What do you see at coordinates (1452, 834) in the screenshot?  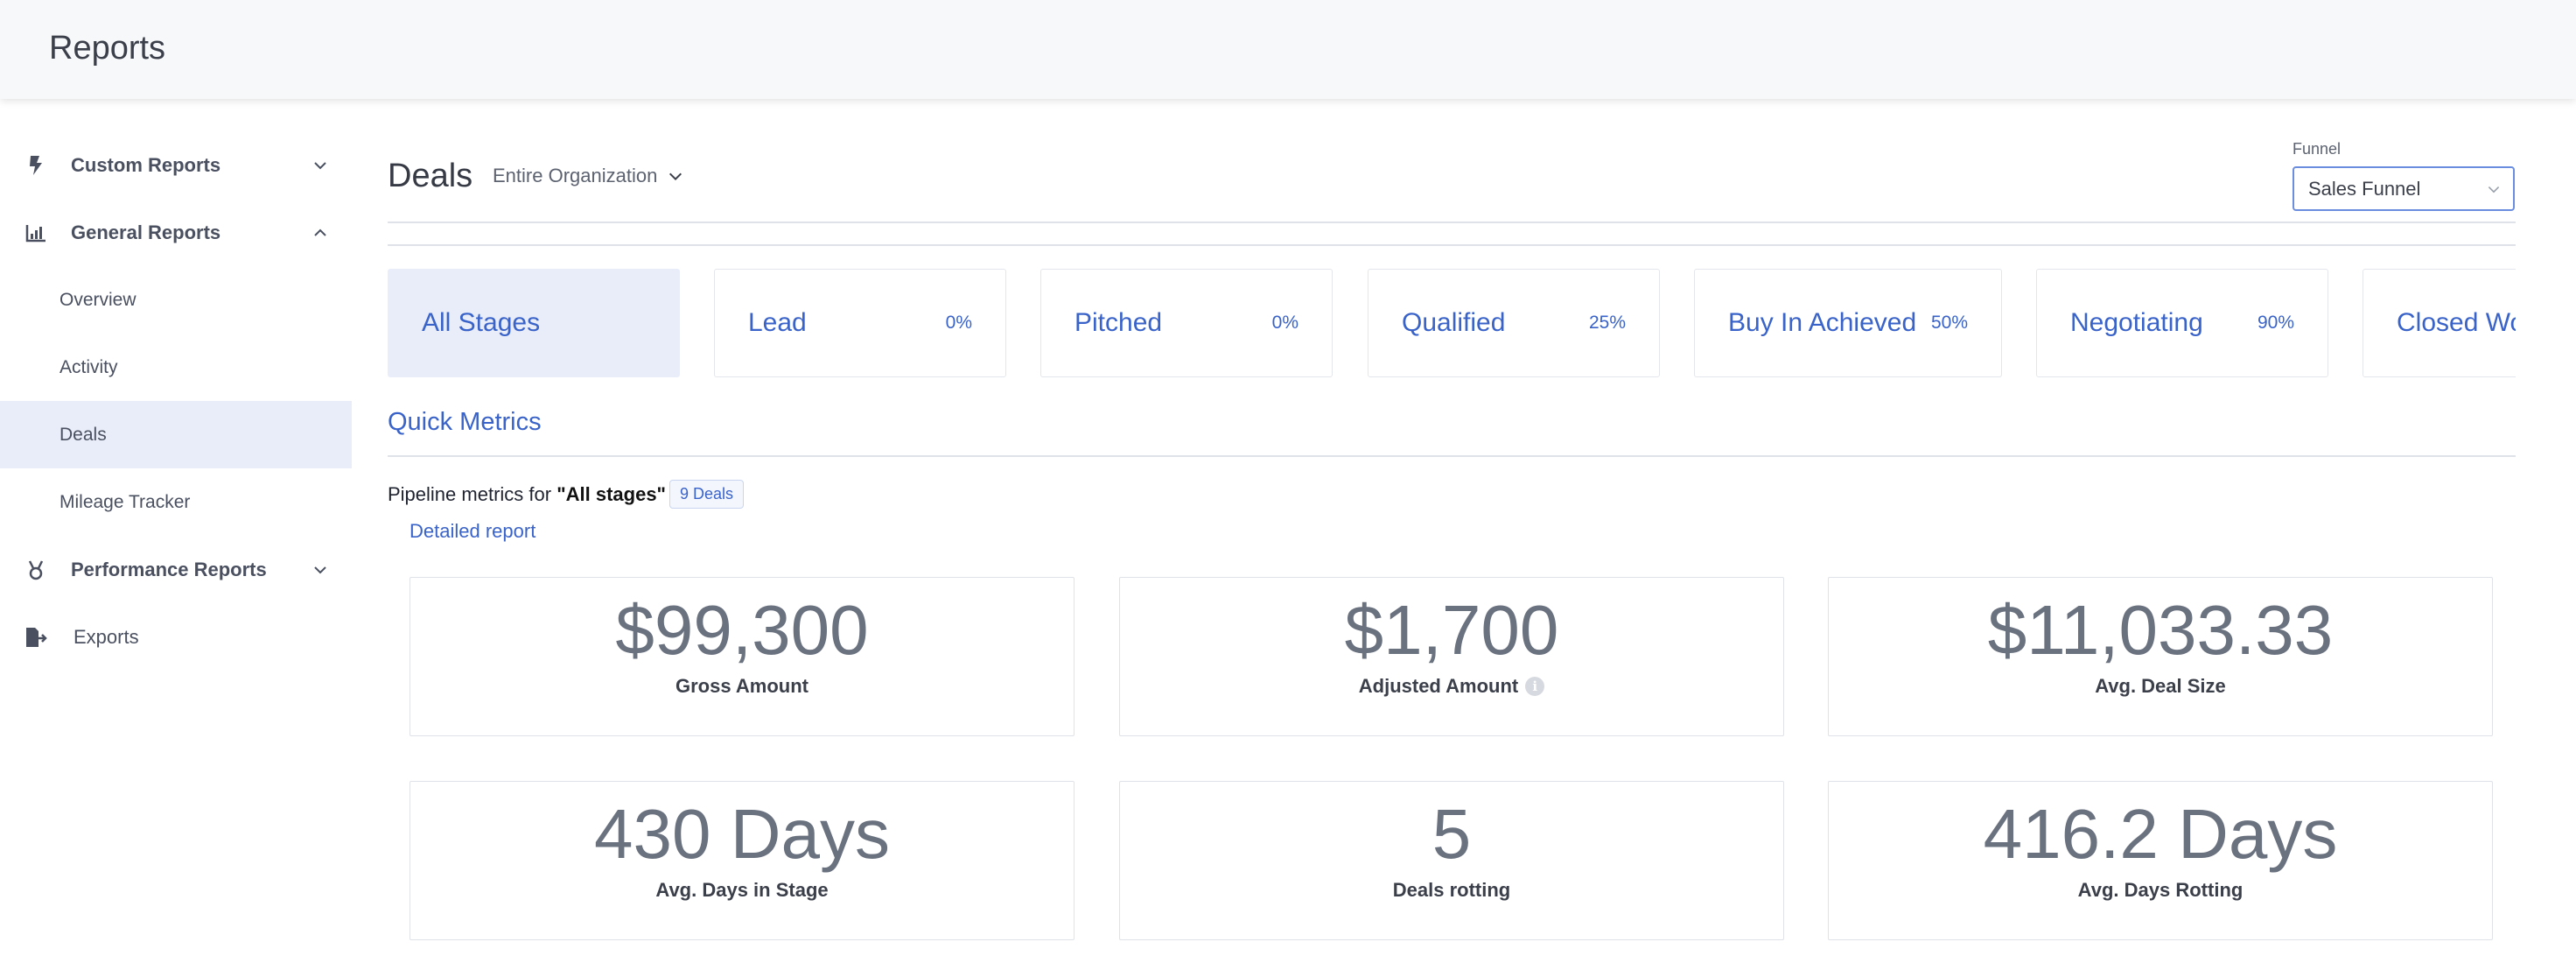 I see `metric-value: 5` at bounding box center [1452, 834].